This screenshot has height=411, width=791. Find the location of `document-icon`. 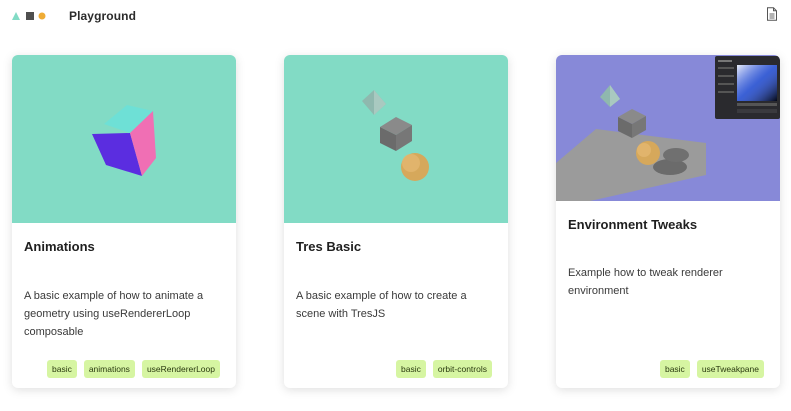

document-icon is located at coordinates (772, 14).